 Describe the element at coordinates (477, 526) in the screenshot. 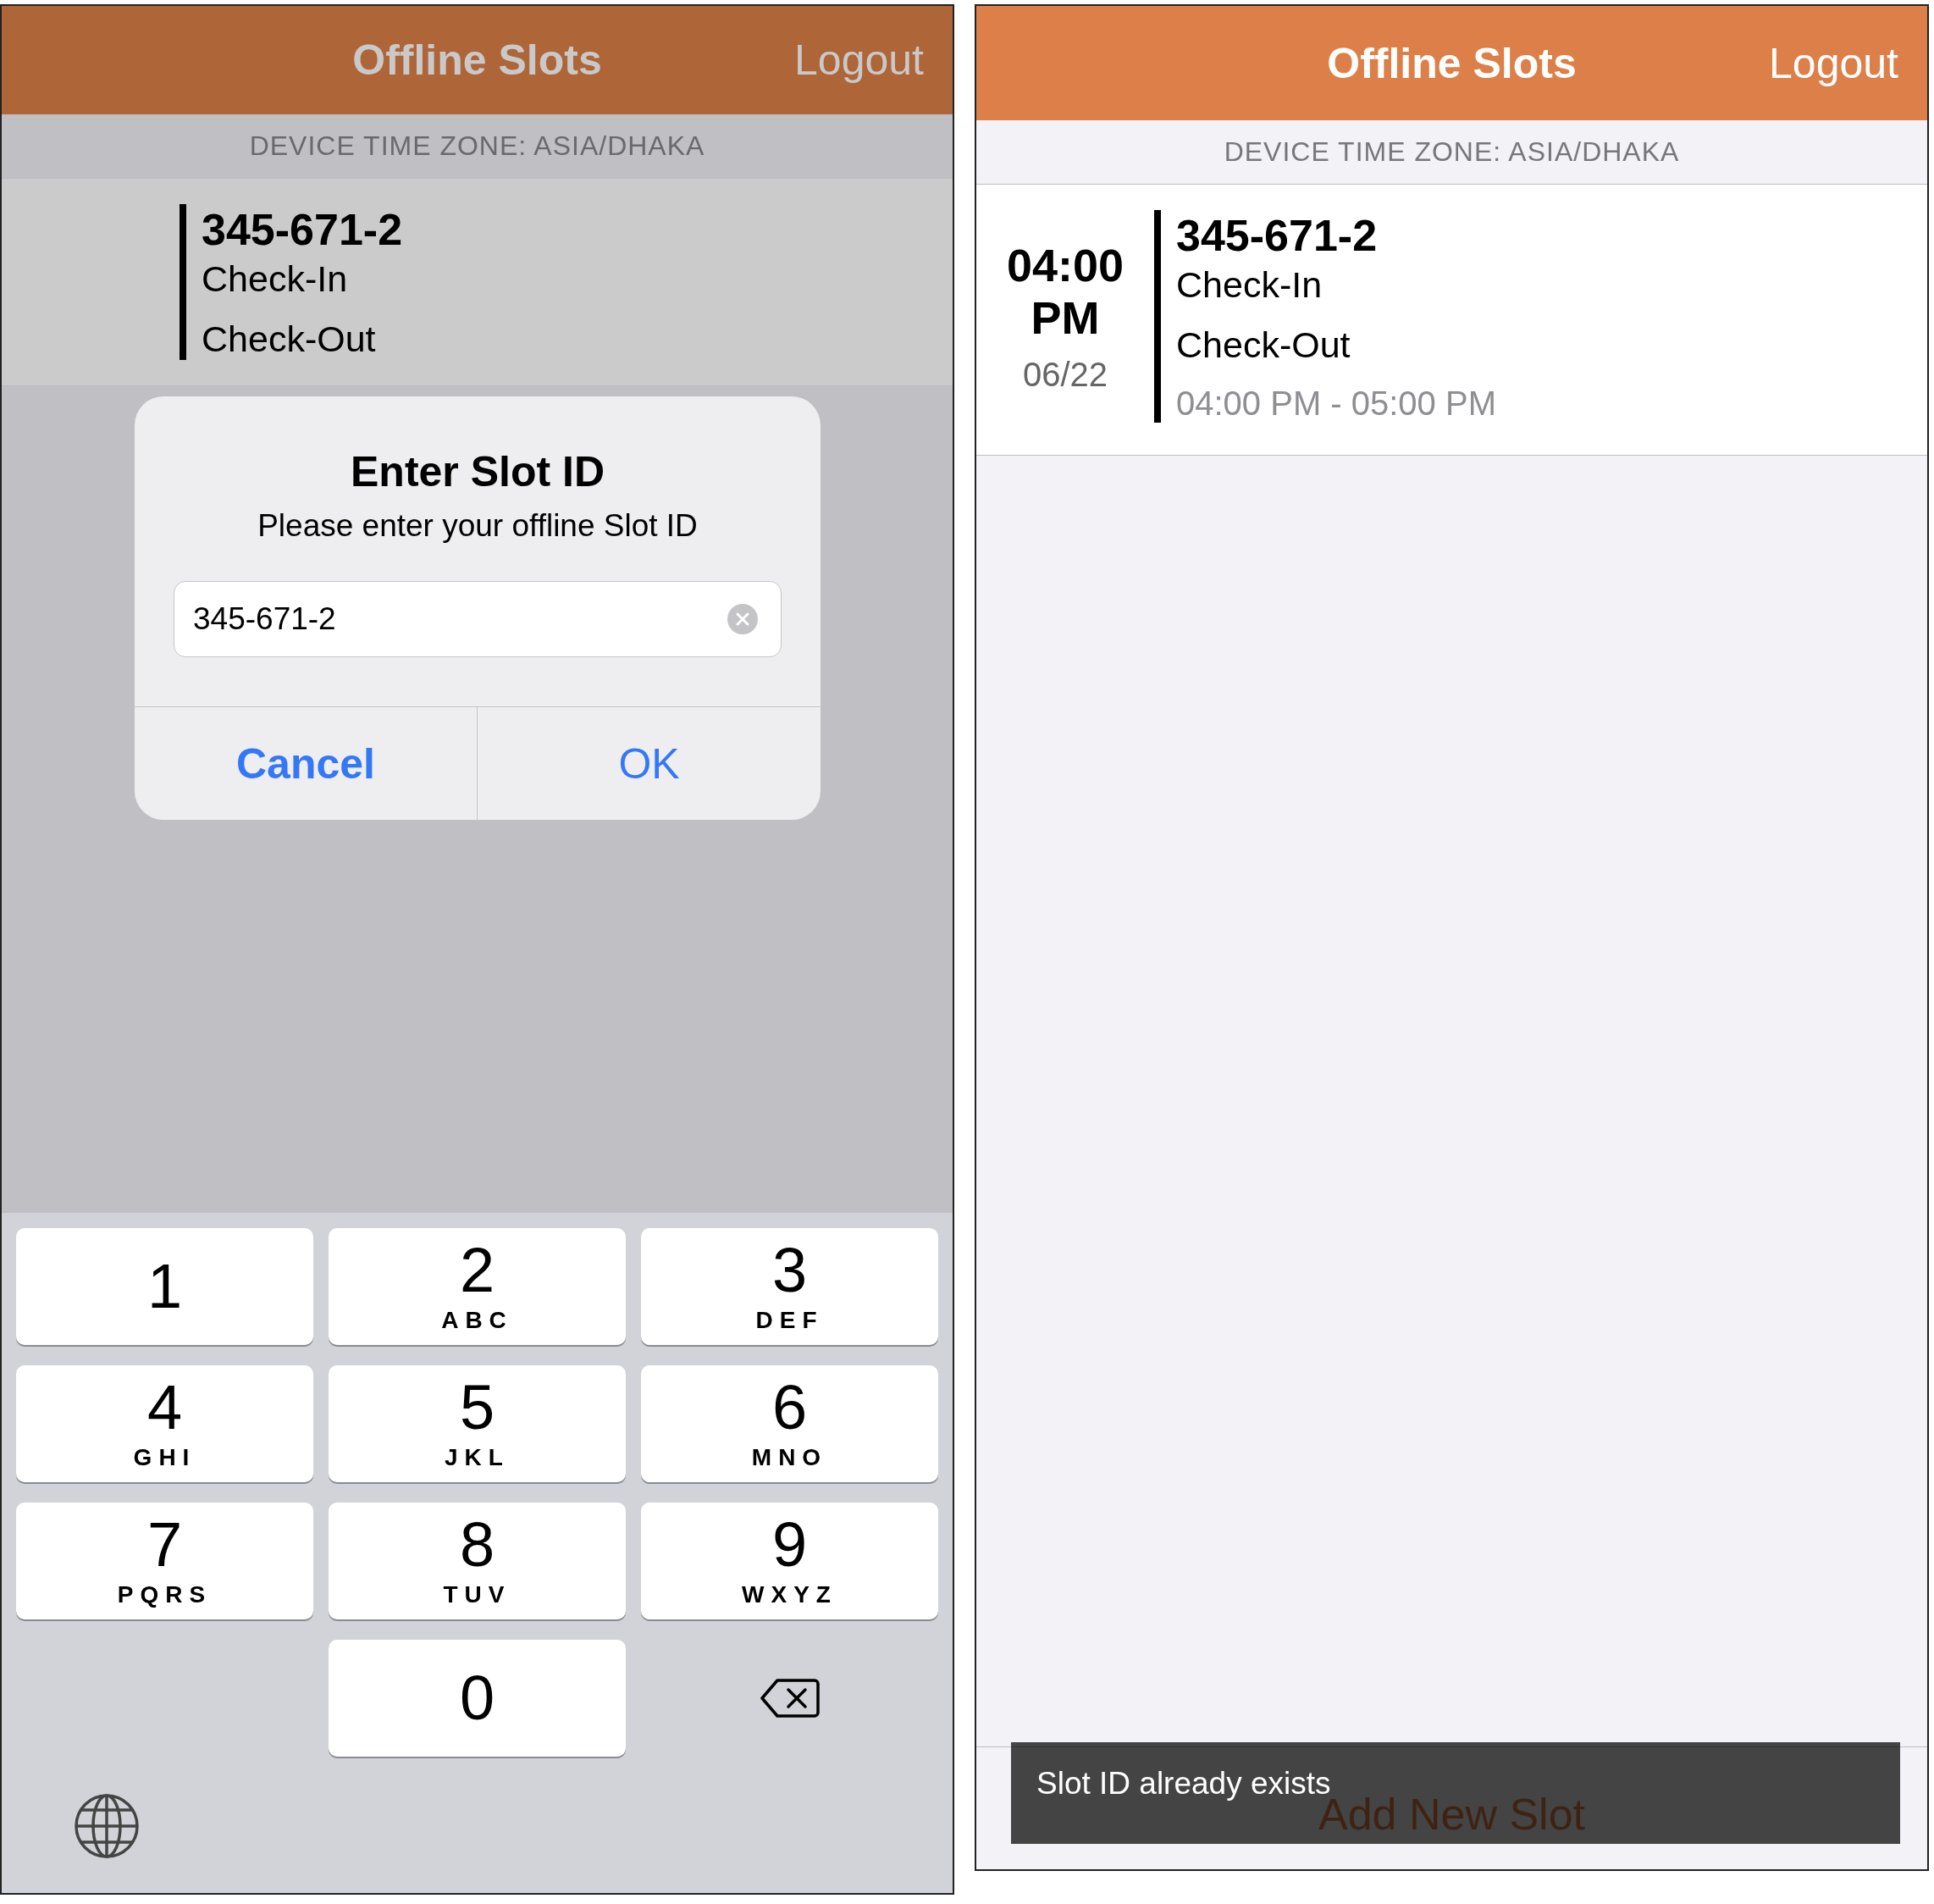

I see `dialog-message: Please enter your offline Slot ID` at that location.